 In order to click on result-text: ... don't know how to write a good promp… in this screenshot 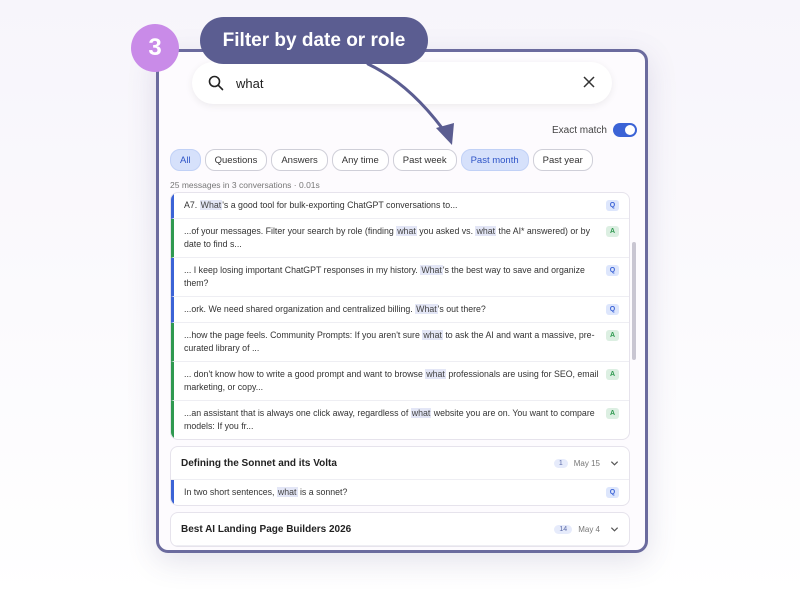, I will do `click(391, 380)`.